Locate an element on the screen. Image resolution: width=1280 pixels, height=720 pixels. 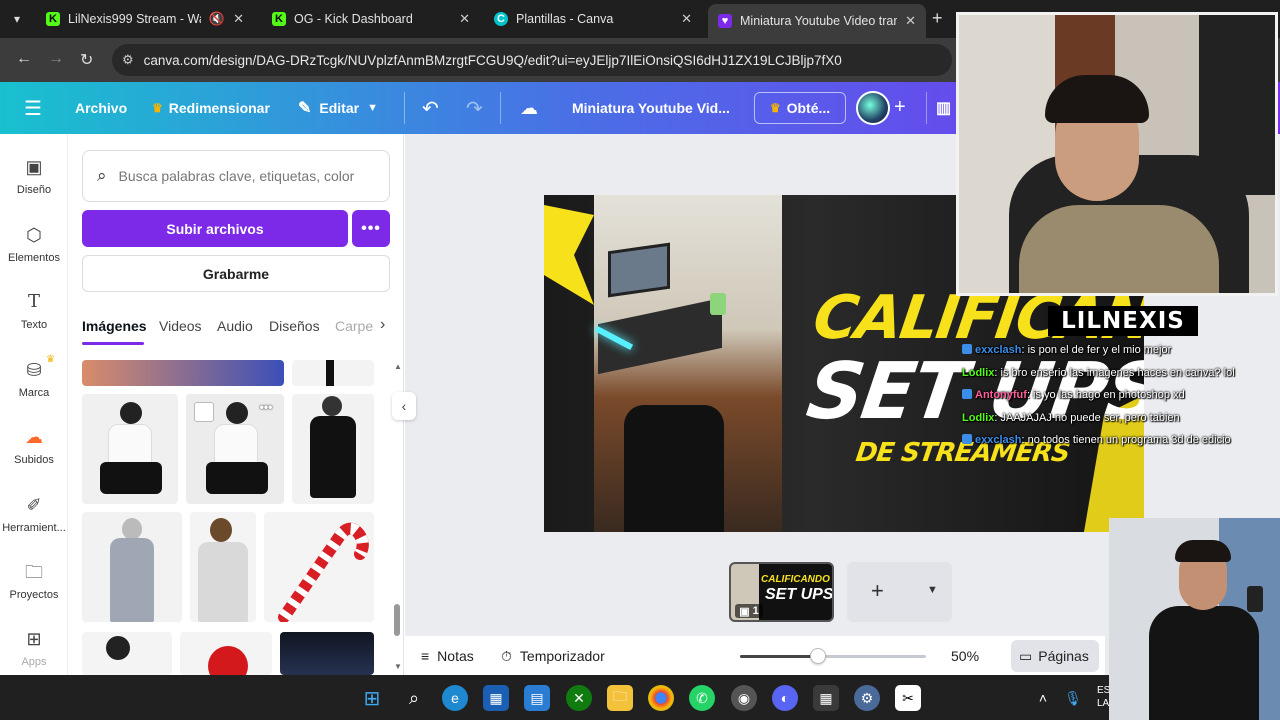
canva-favicon-icon: C is located at coordinates (501, 19).